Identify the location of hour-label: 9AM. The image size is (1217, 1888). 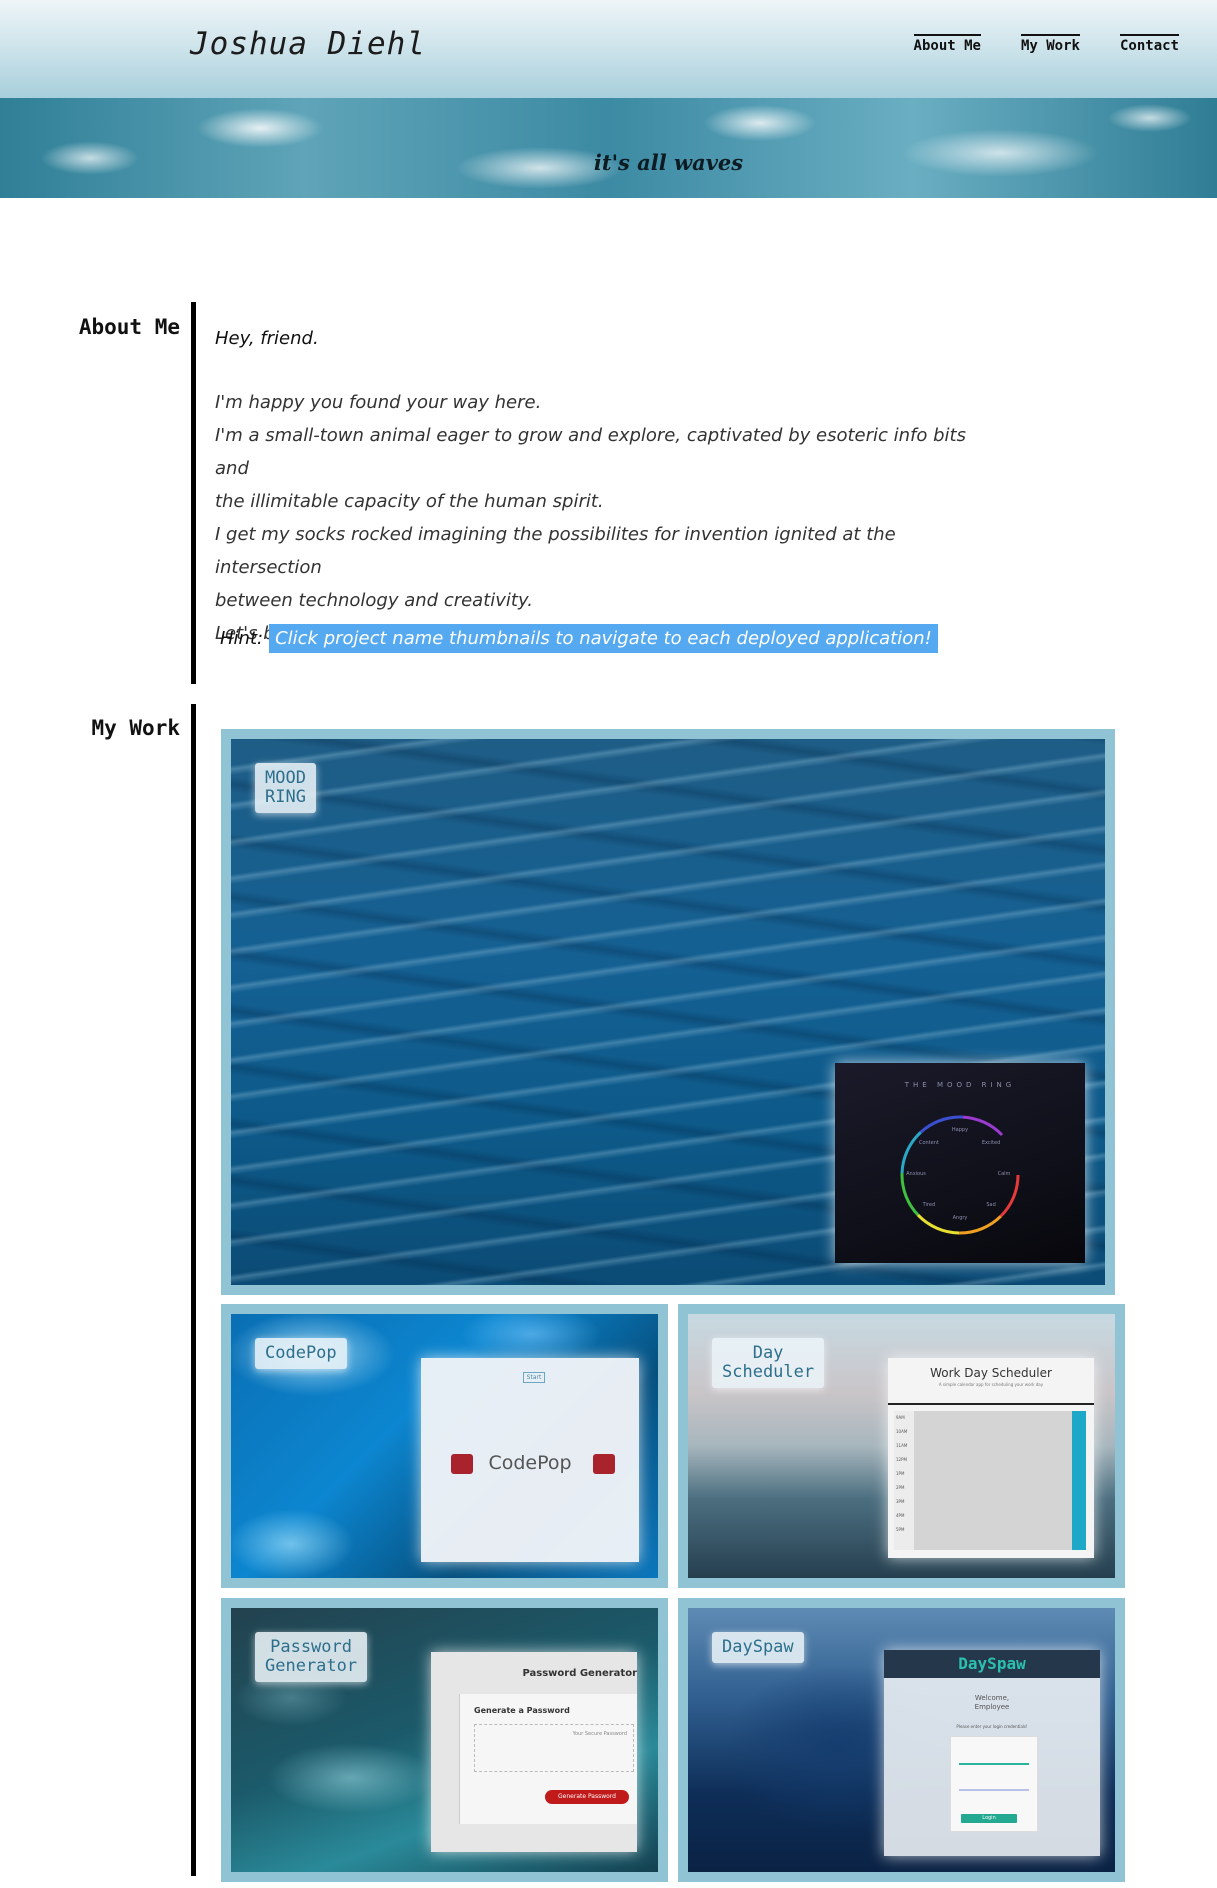
(900, 1417).